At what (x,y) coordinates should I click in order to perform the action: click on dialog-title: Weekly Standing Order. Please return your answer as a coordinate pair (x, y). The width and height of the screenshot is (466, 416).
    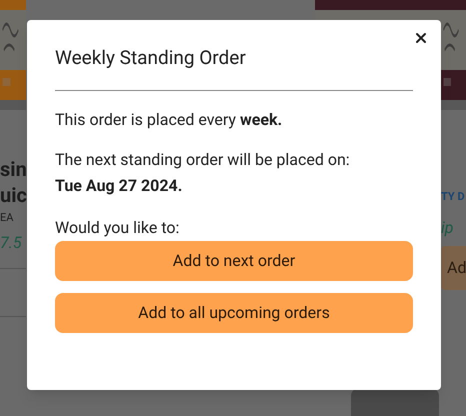
    Looking at the image, I should click on (151, 58).